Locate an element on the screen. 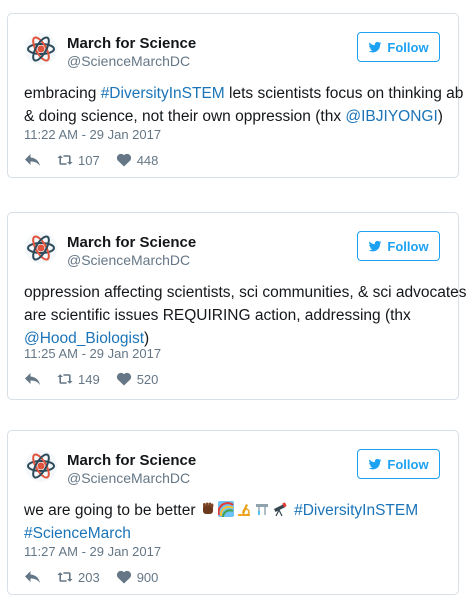 The image size is (467, 608). hashtag-link: #ScienceMarch is located at coordinates (77, 533).